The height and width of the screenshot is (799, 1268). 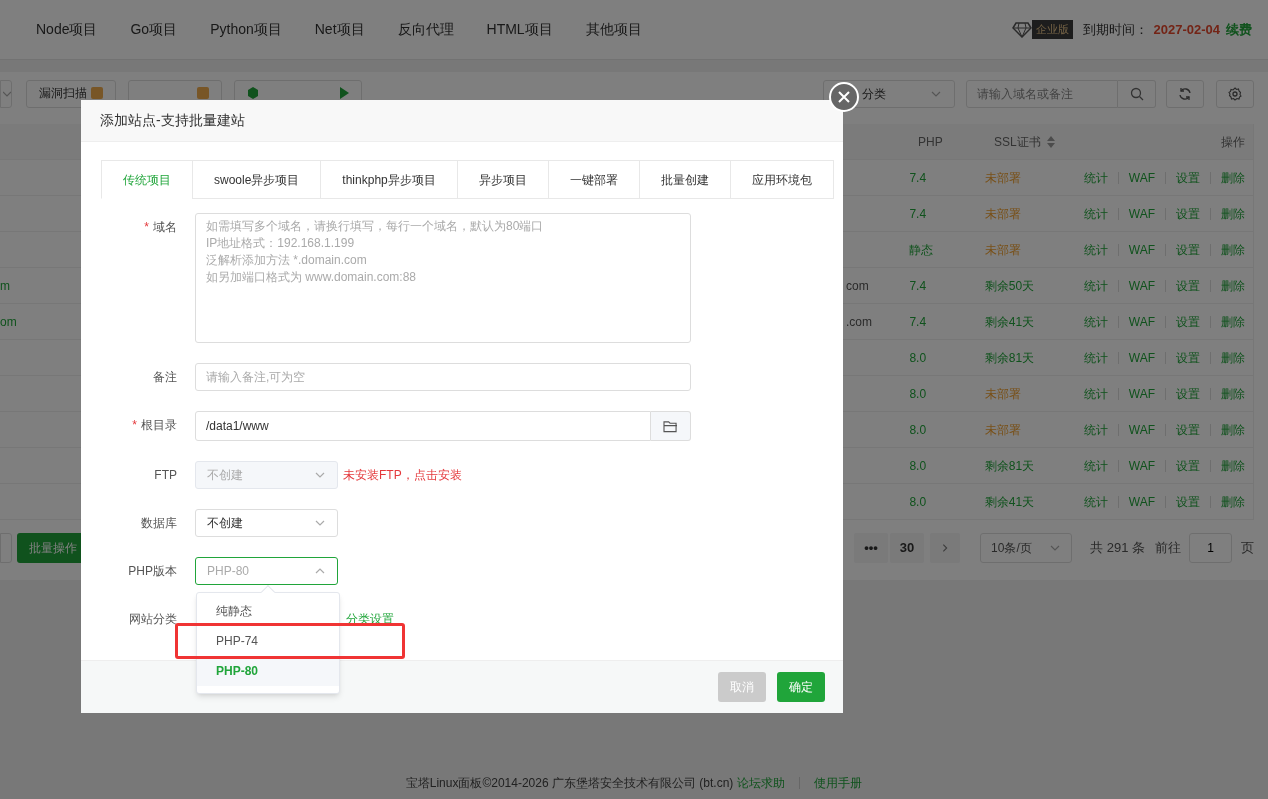 I want to click on note-field: 请输入备注,可为空, so click(x=443, y=377).